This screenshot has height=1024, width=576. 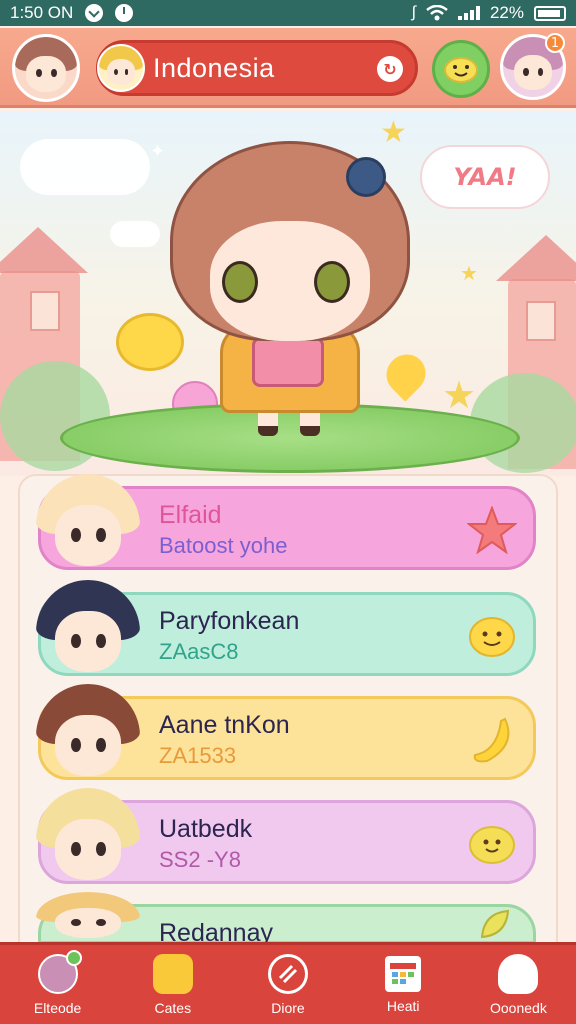 I want to click on lemon-icon, so click(x=492, y=844).